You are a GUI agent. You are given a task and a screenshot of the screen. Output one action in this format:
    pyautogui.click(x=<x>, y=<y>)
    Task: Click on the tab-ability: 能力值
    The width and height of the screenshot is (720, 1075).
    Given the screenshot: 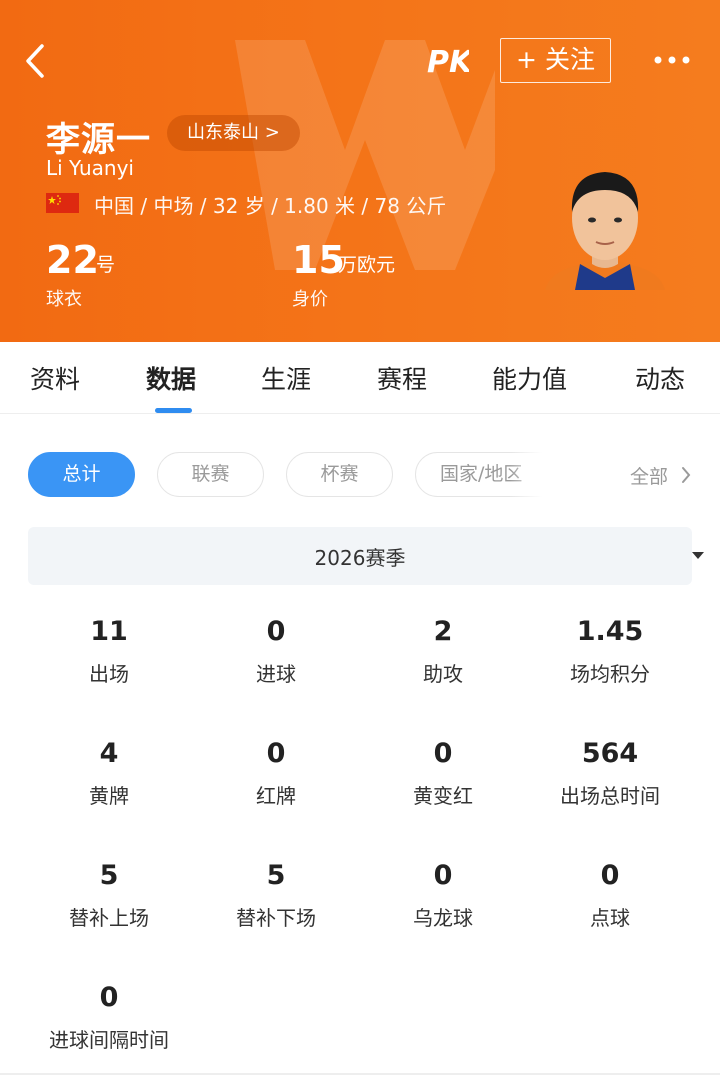 What is the action you would take?
    pyautogui.click(x=529, y=378)
    